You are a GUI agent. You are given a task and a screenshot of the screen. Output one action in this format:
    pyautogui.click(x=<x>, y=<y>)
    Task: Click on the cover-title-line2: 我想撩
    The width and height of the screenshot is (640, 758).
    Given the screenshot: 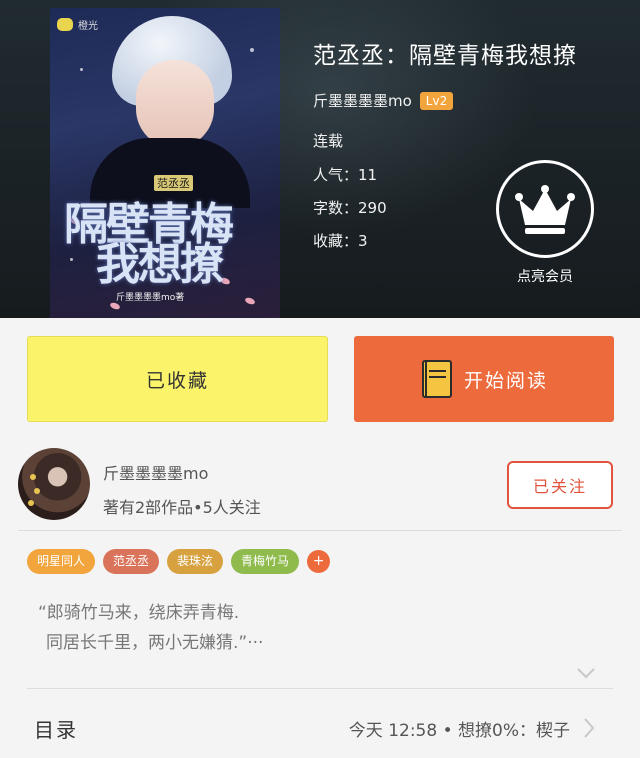 What is the action you would take?
    pyautogui.click(x=160, y=264)
    